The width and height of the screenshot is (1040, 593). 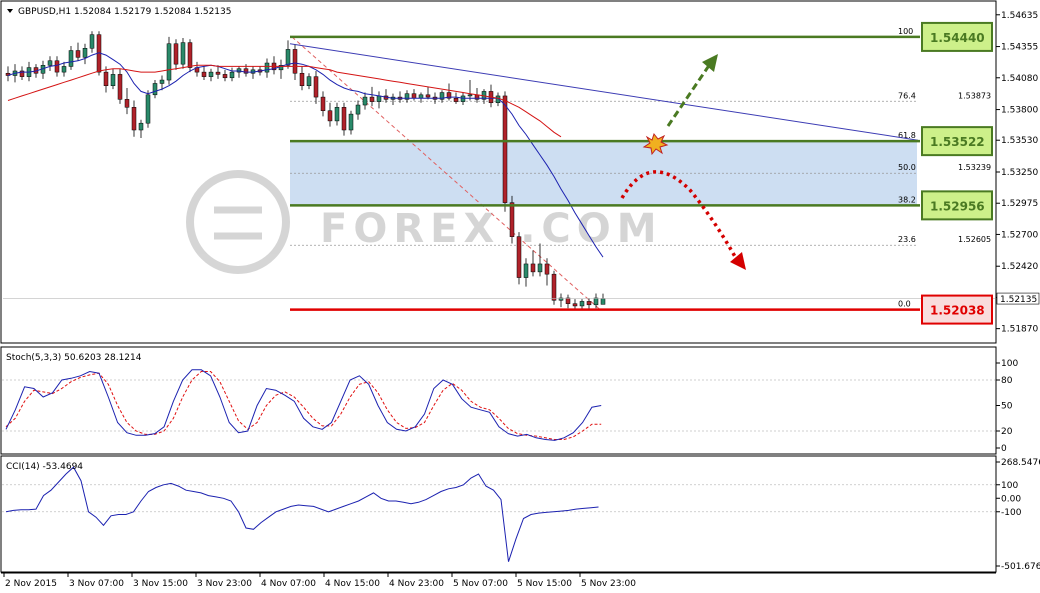 What do you see at coordinates (1011, 513) in the screenshot?
I see `cci-tick-label: -100` at bounding box center [1011, 513].